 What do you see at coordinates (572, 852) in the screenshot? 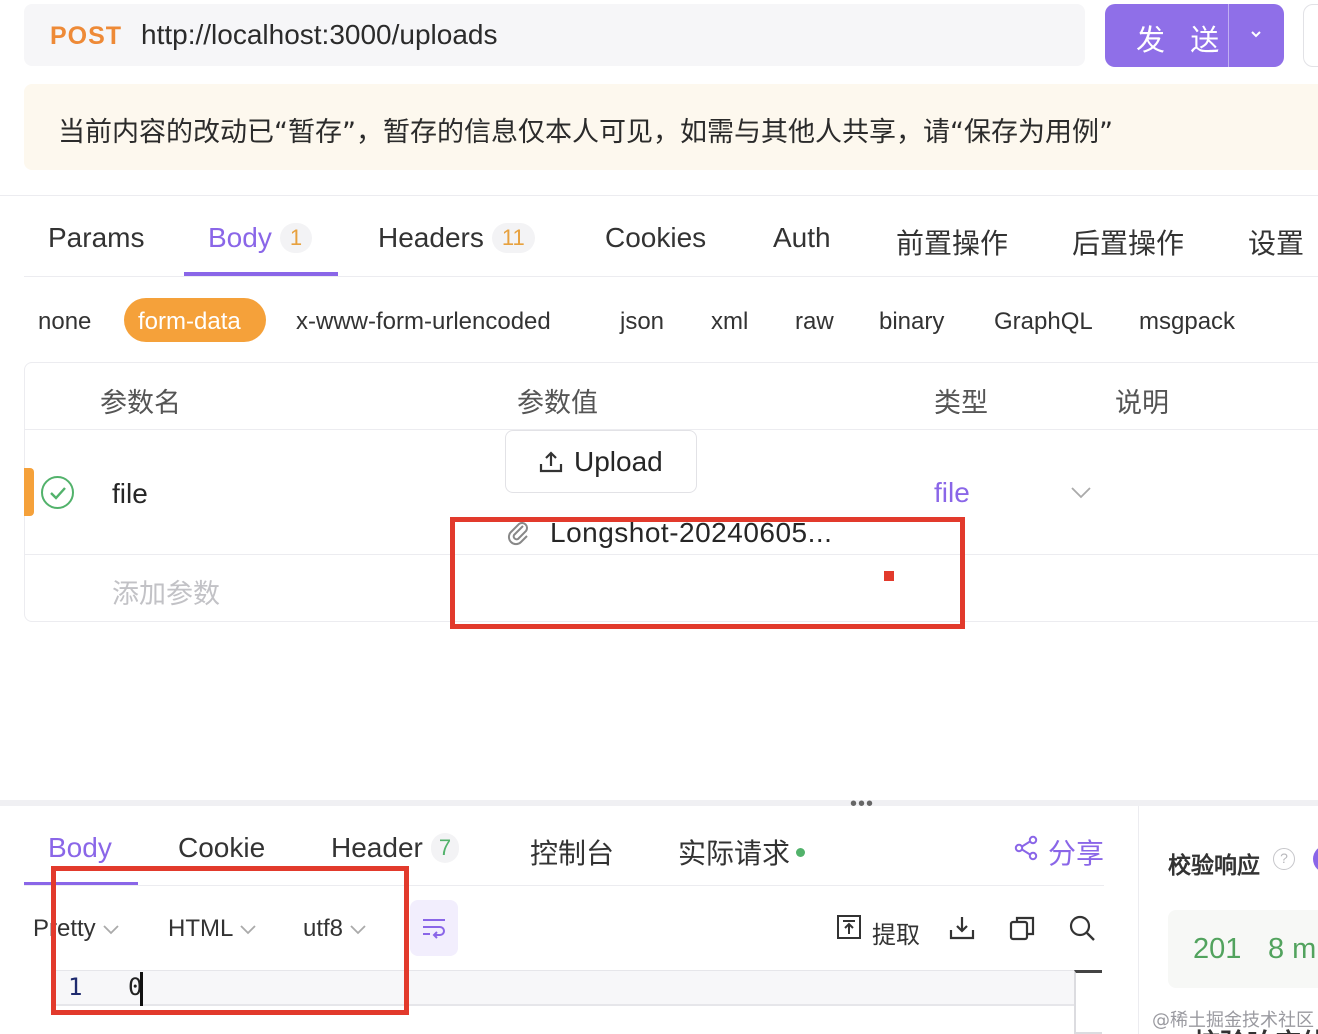
I see `response-tab-console: 控制台` at bounding box center [572, 852].